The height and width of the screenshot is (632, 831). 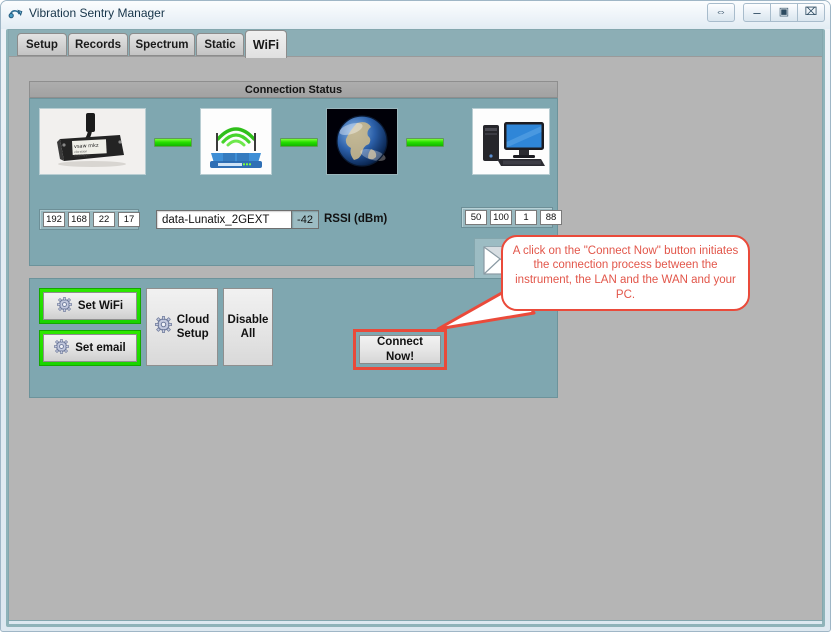 I want to click on disable-all-label-line1: Disable, so click(x=248, y=319).